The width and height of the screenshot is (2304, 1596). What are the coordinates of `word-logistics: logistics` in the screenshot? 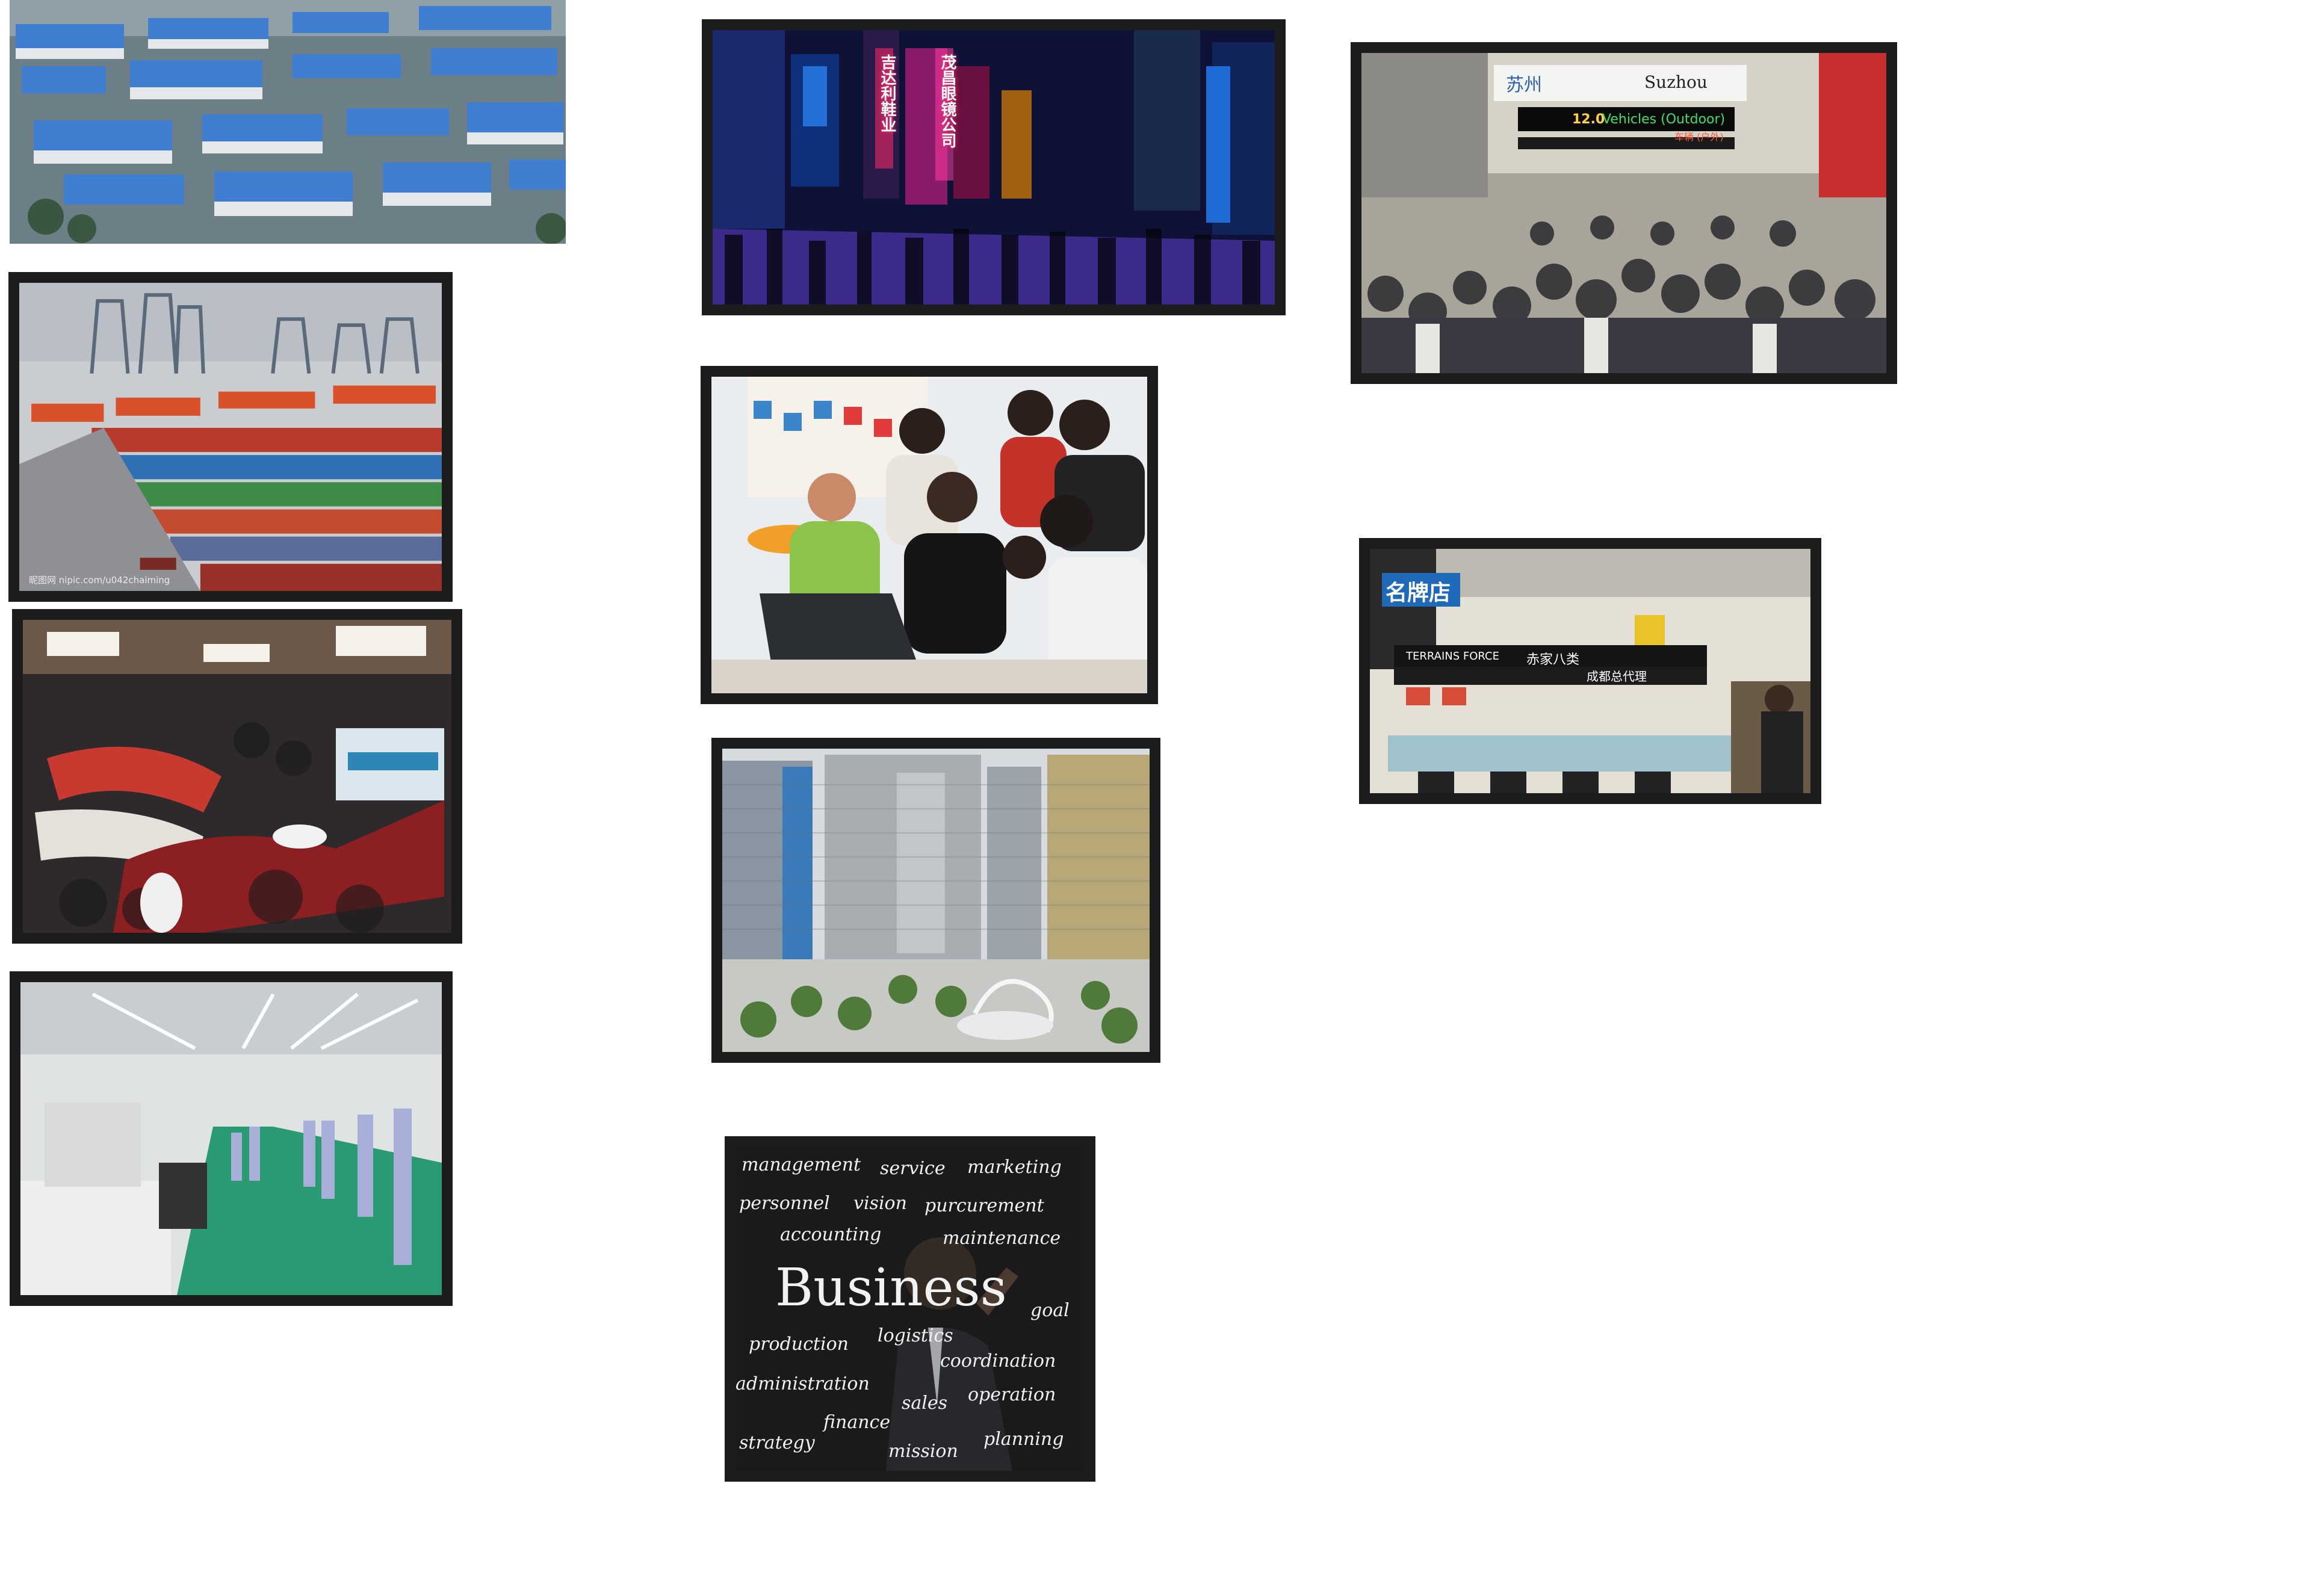 It's located at (915, 1335).